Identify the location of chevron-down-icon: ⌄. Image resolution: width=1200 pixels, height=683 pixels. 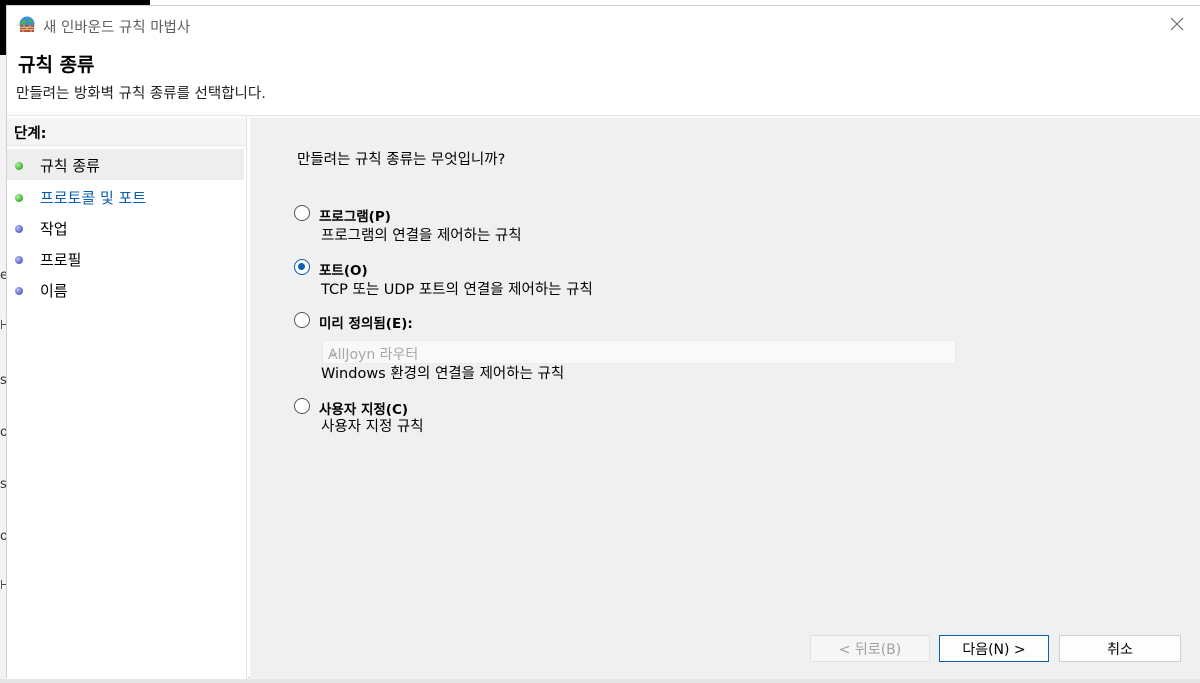
(334, 352).